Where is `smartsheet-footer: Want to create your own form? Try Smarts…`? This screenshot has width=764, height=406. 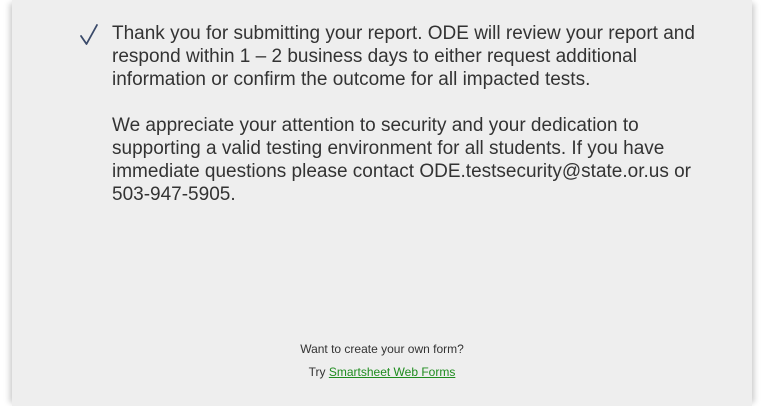
smartsheet-footer: Want to create your own form? Try Smarts… is located at coordinates (382, 361).